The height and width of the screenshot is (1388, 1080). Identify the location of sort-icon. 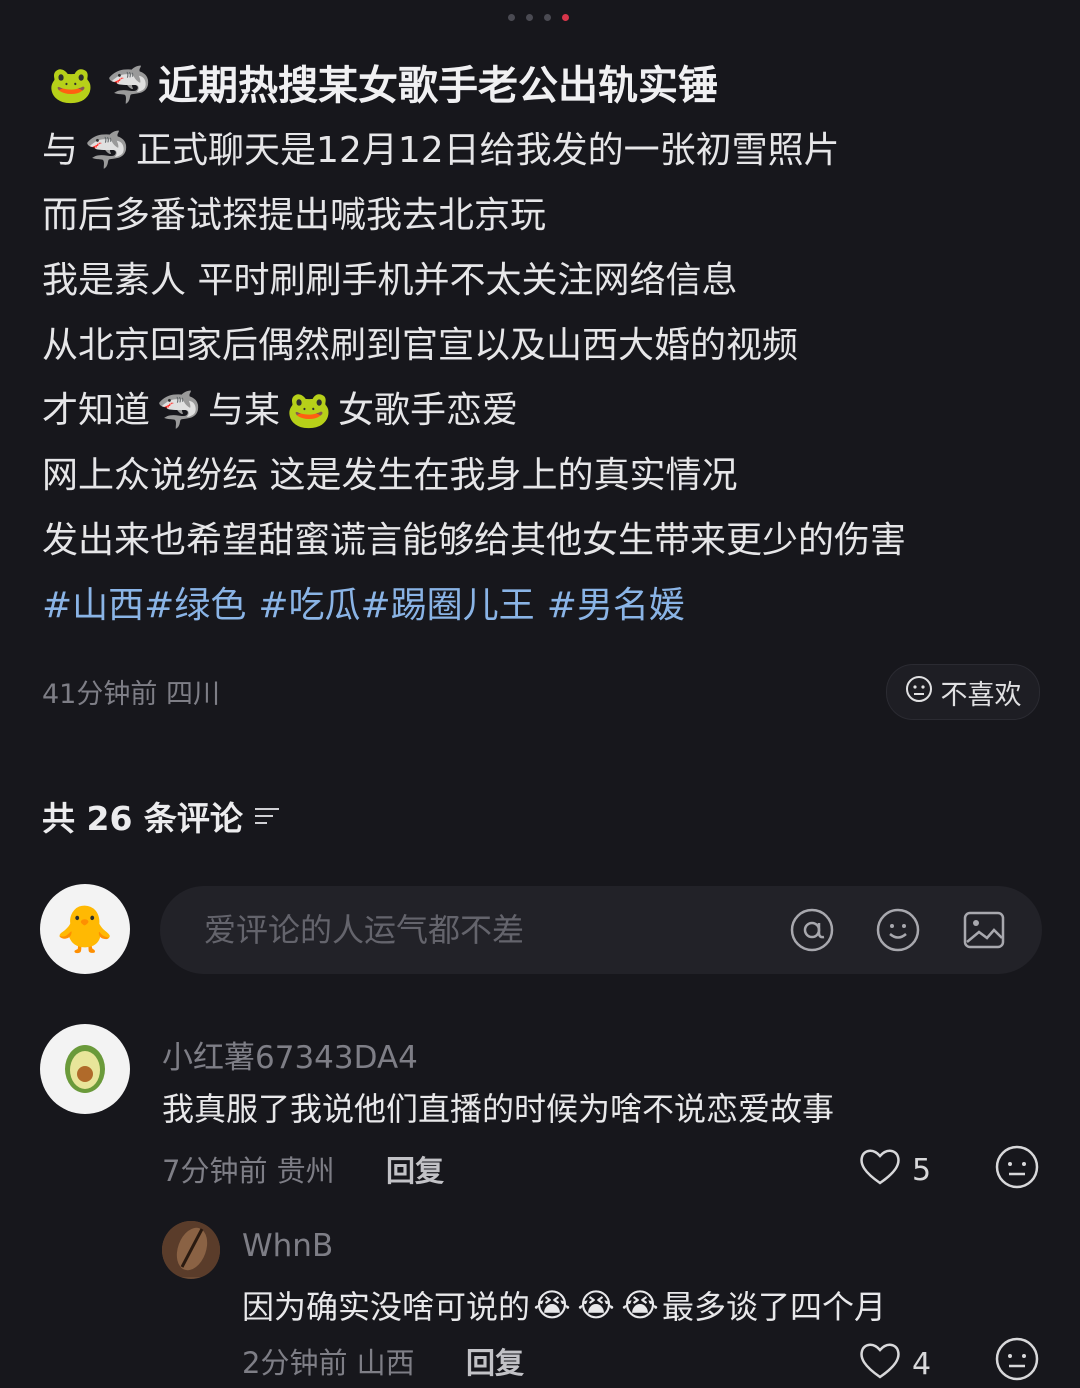
(267, 816).